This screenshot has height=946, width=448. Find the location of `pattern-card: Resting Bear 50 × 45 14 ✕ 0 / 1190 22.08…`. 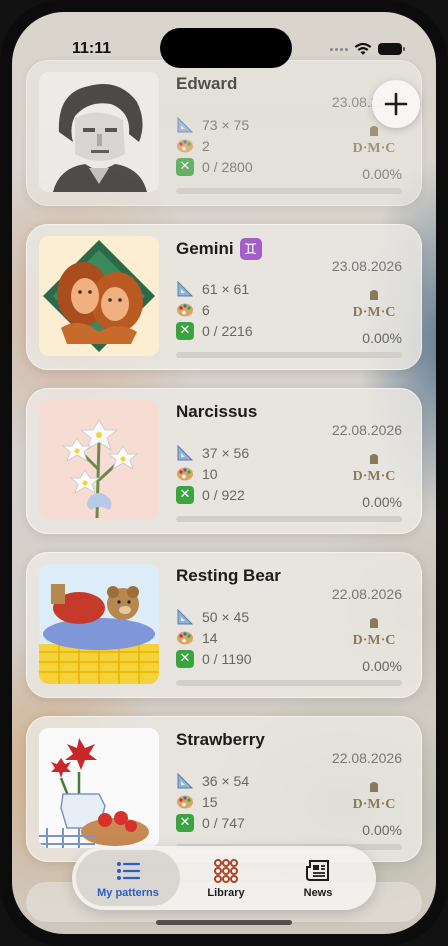

pattern-card: Resting Bear 50 × 45 14 ✕ 0 / 1190 22.08… is located at coordinates (224, 625).